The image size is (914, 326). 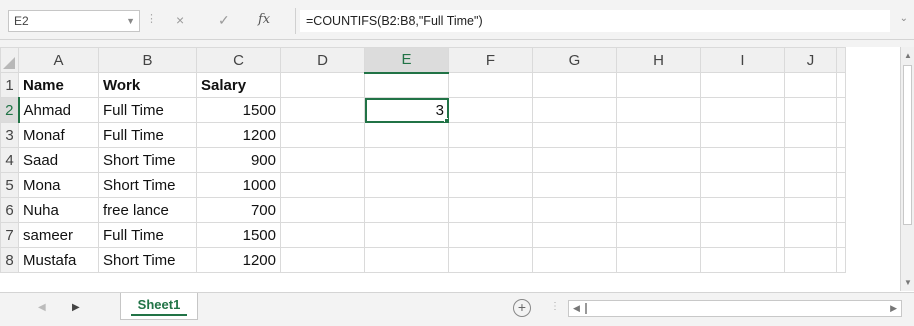 I want to click on formula-input: =COUNTIFS(B2:B8,"Full Time"), so click(x=595, y=21).